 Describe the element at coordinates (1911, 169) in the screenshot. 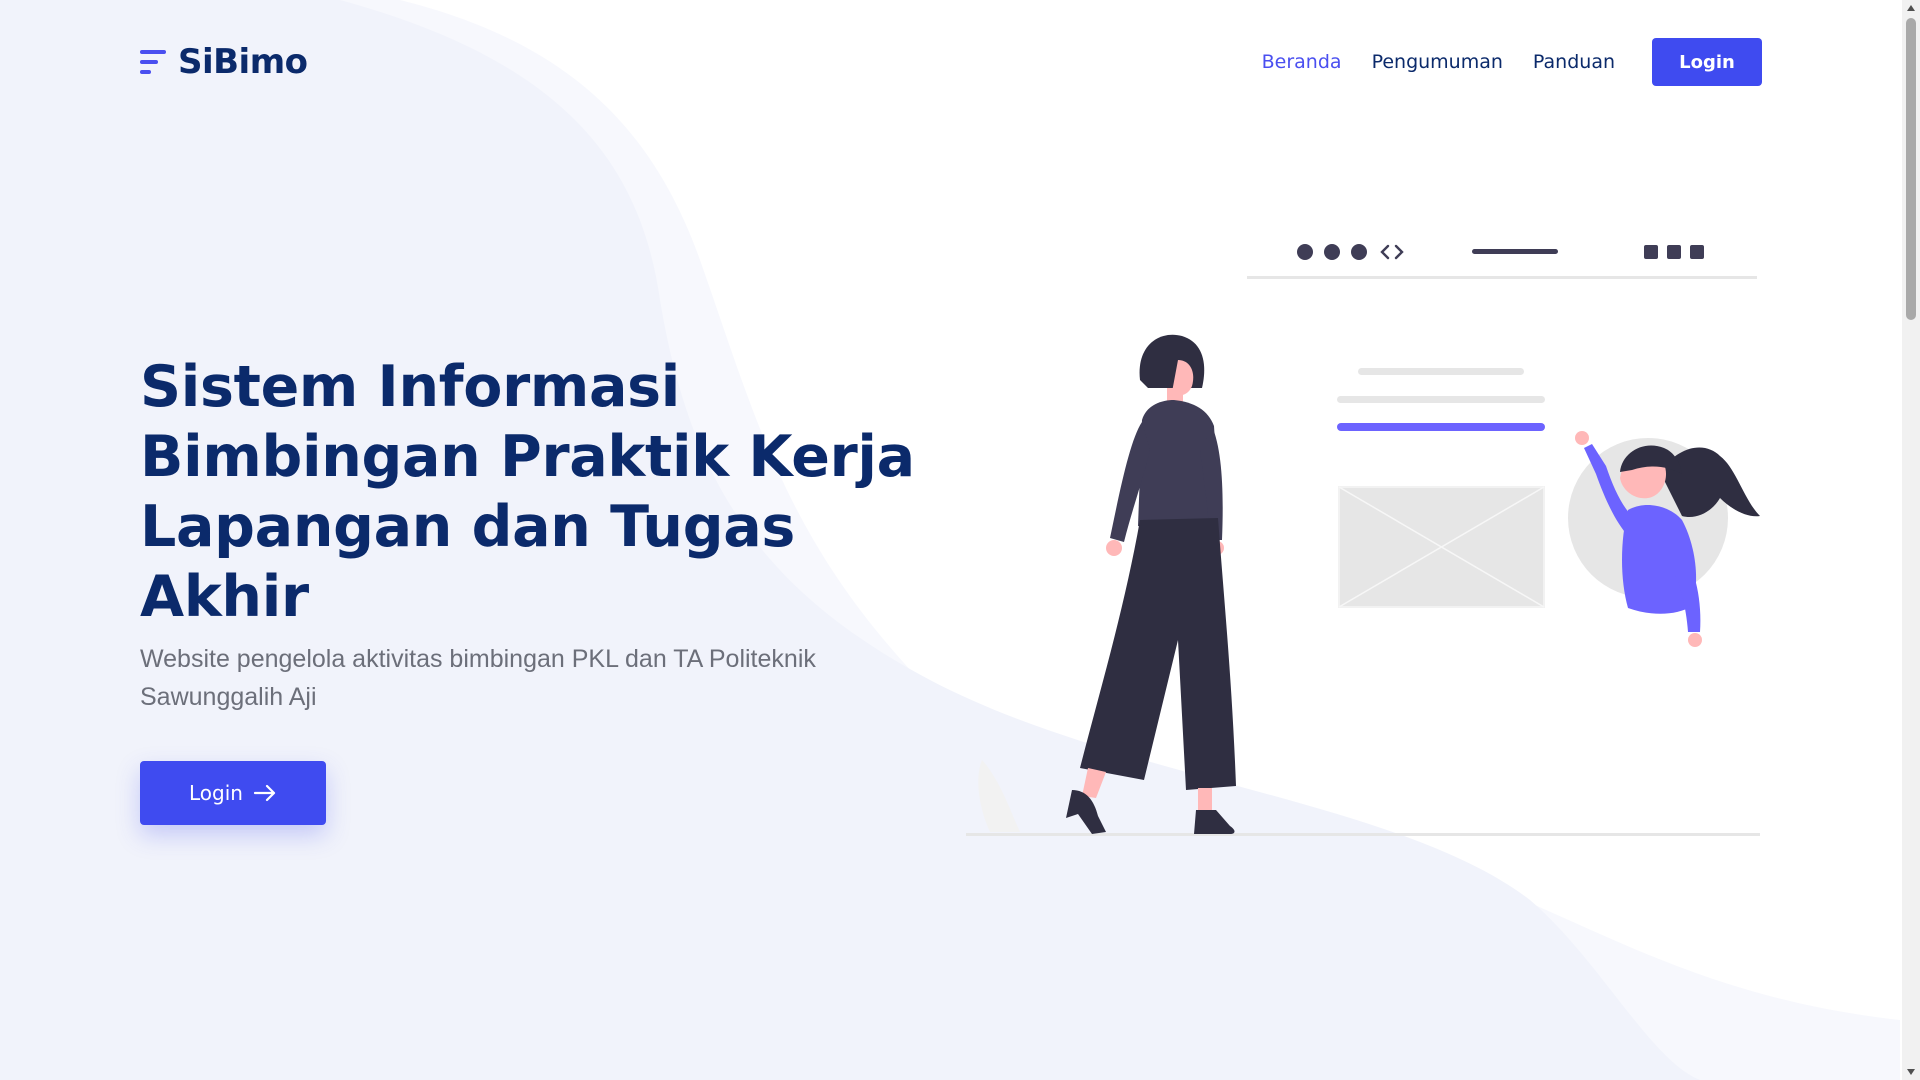

I see `scroll-thumb` at that location.